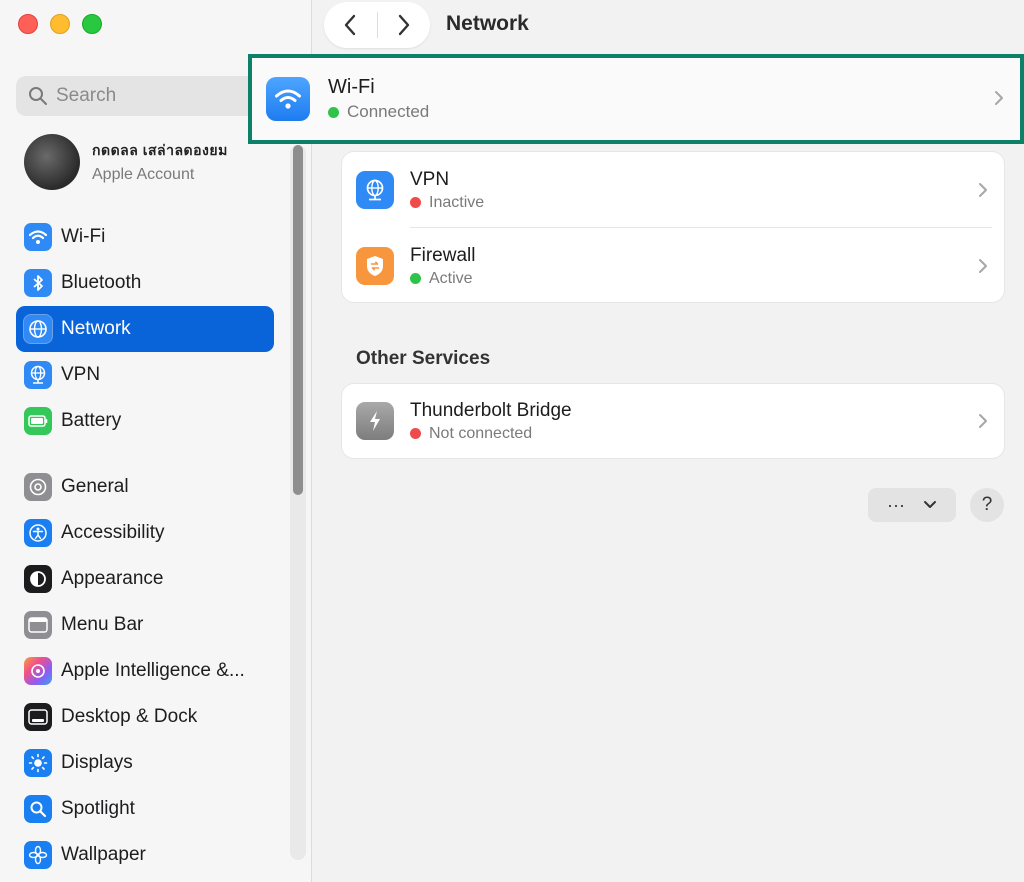 Image resolution: width=1024 pixels, height=882 pixels. What do you see at coordinates (81, 374) in the screenshot?
I see `sidebar-item-label: VPN` at bounding box center [81, 374].